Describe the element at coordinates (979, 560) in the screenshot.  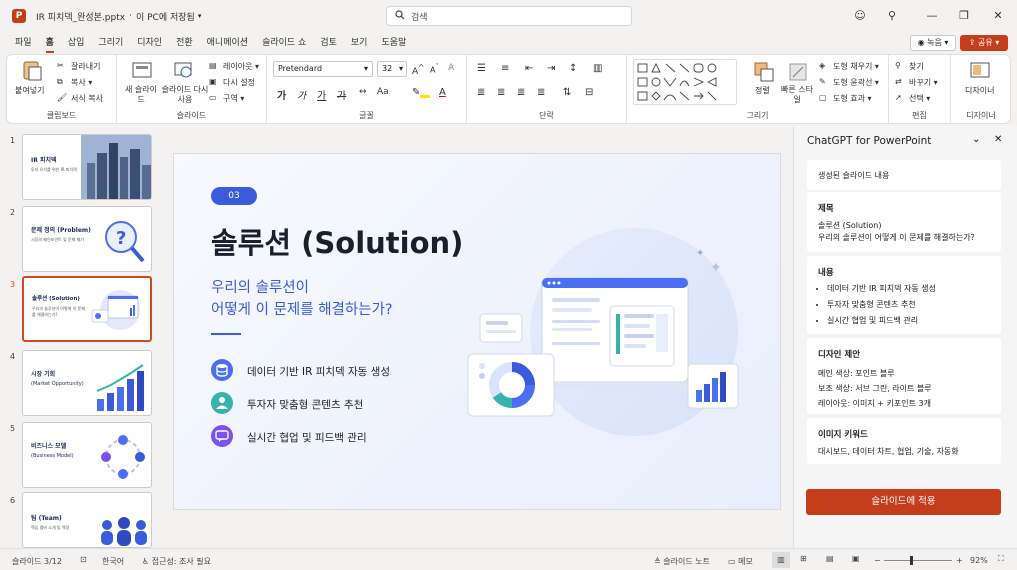
I see `zoom-level: 92%` at that location.